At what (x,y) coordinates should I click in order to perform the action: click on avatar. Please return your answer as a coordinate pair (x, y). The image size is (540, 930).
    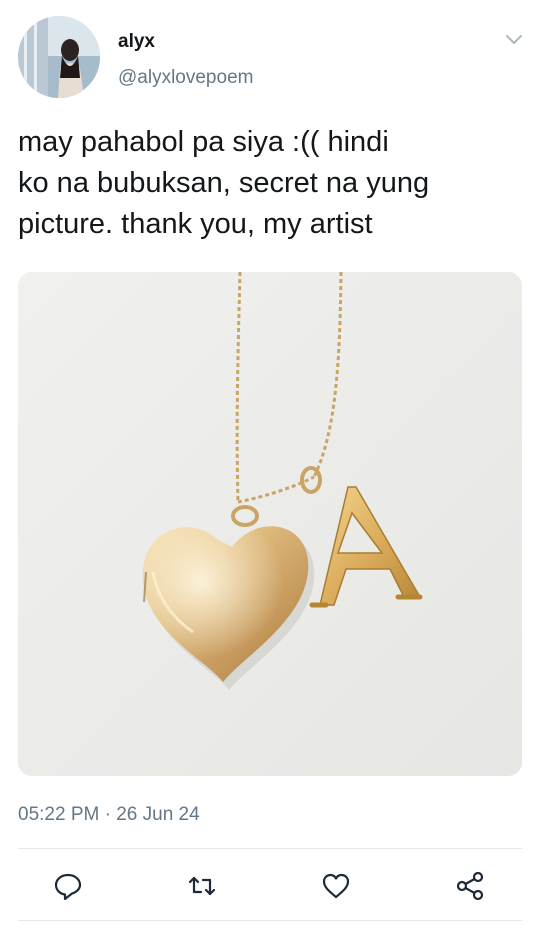
    Looking at the image, I should click on (59, 57).